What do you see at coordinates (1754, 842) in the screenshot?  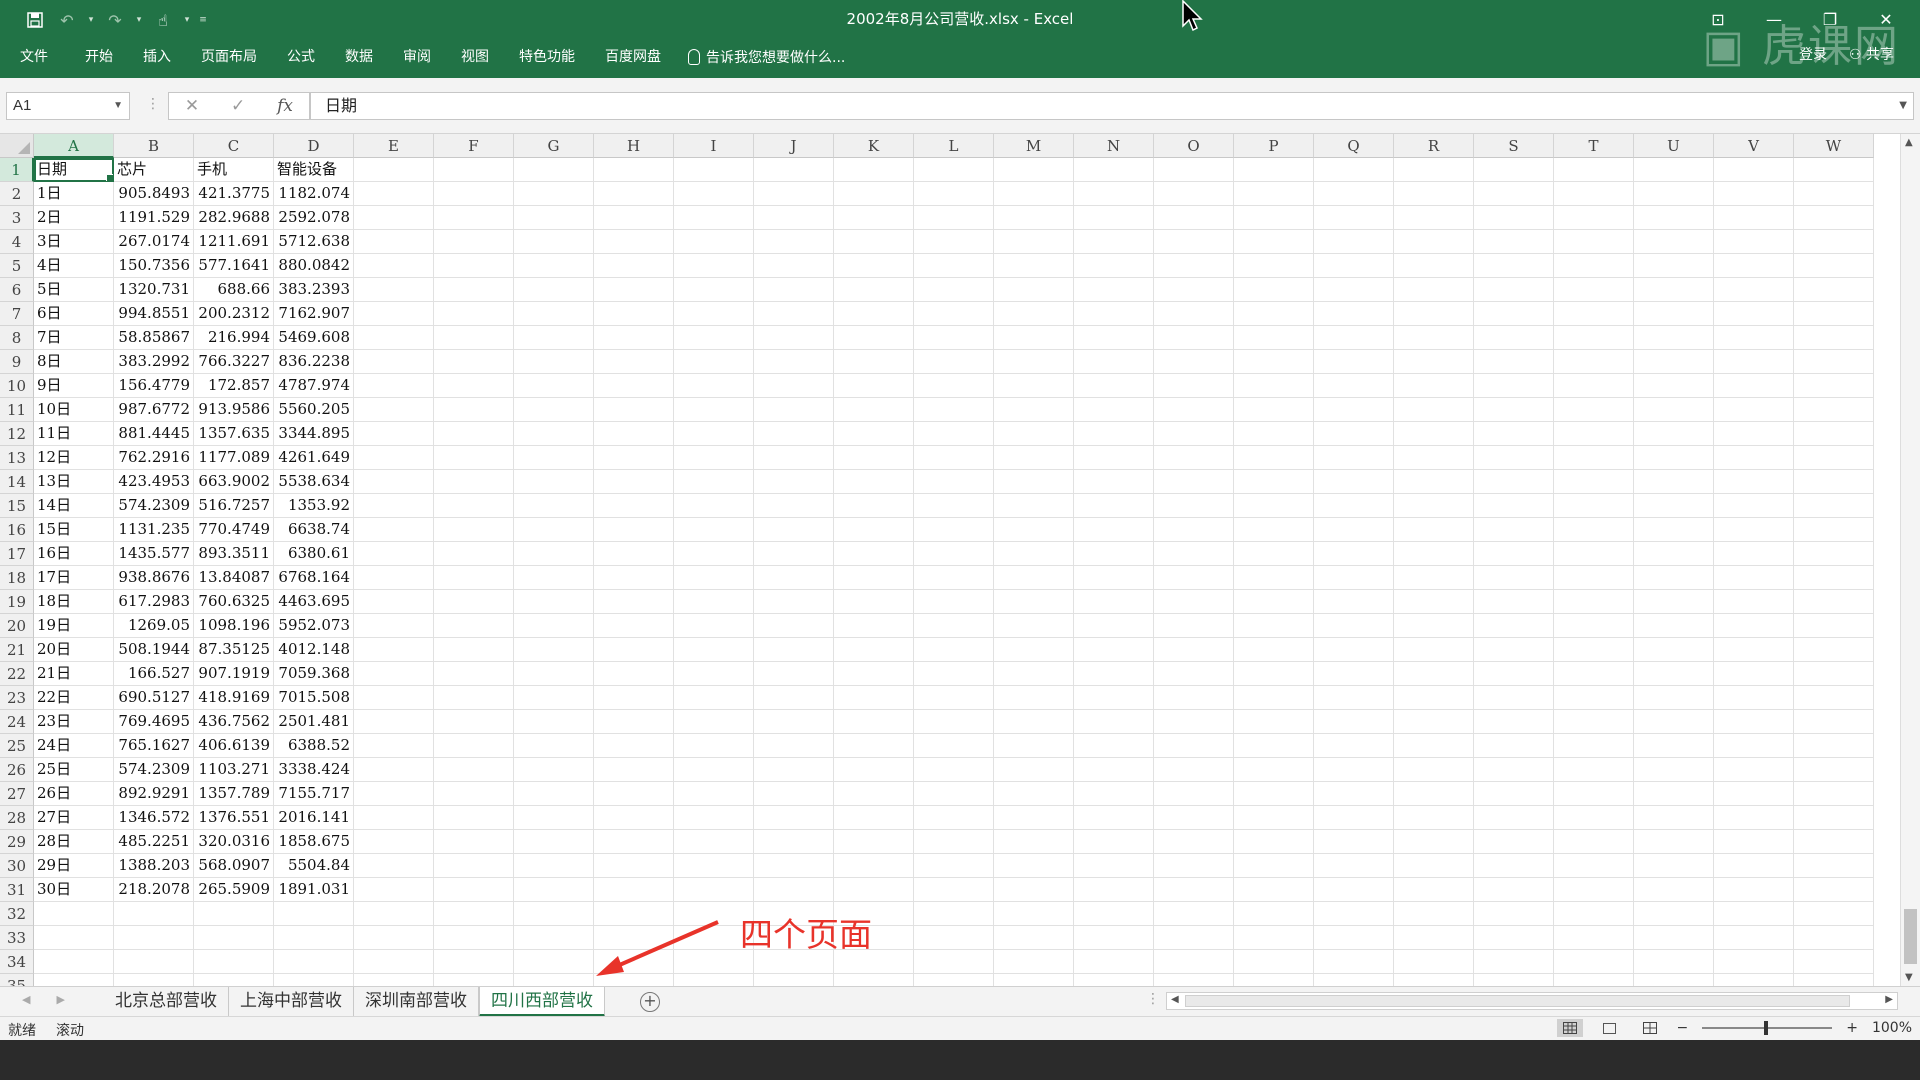 I see `cell-v29` at bounding box center [1754, 842].